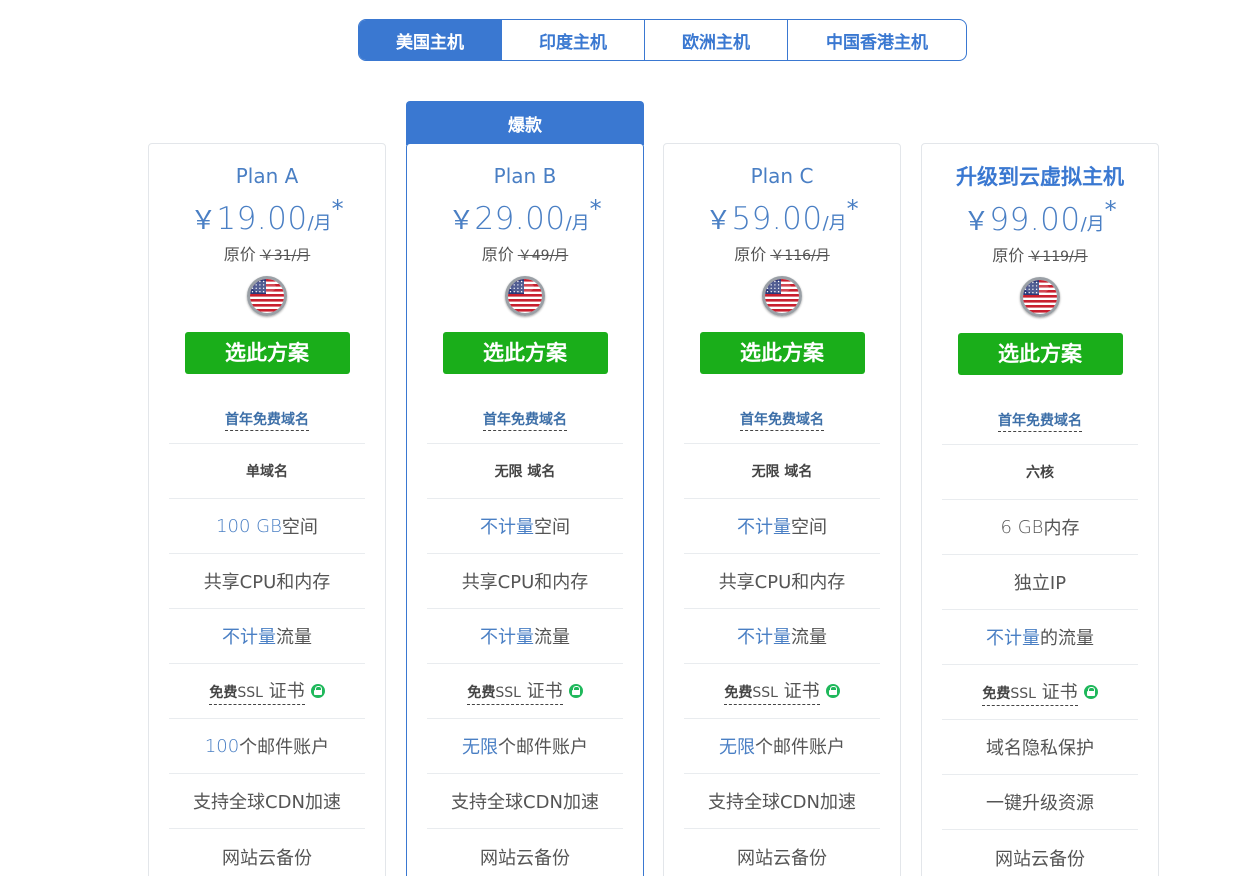 Image resolution: width=1238 pixels, height=876 pixels. What do you see at coordinates (1040, 177) in the screenshot?
I see `plan-name: 升级到云虚拟主机` at bounding box center [1040, 177].